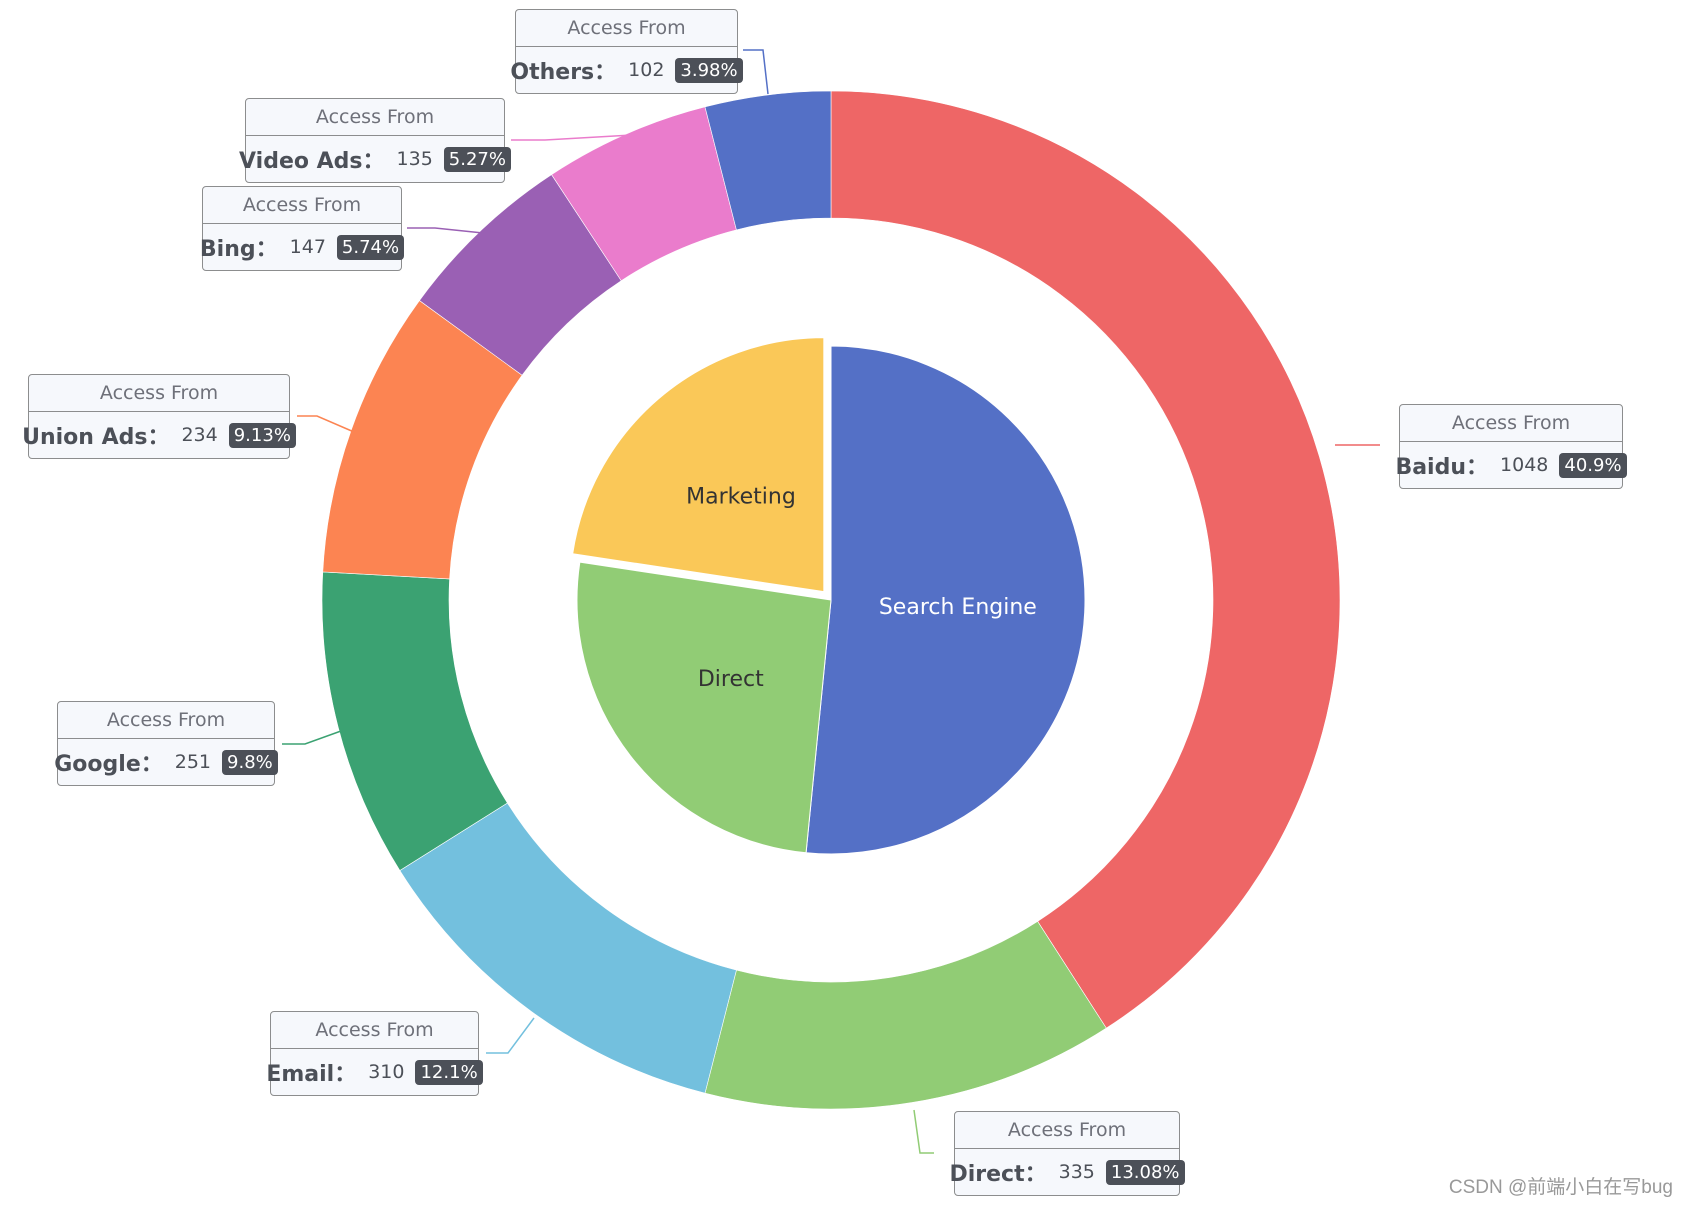 The image size is (1691, 1205). I want to click on label-name: Email：, so click(311, 1074).